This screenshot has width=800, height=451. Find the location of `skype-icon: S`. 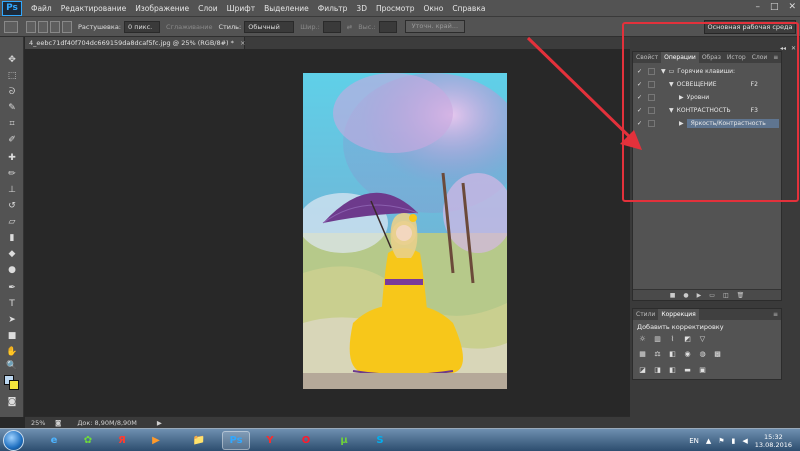

skype-icon: S is located at coordinates (380, 440).